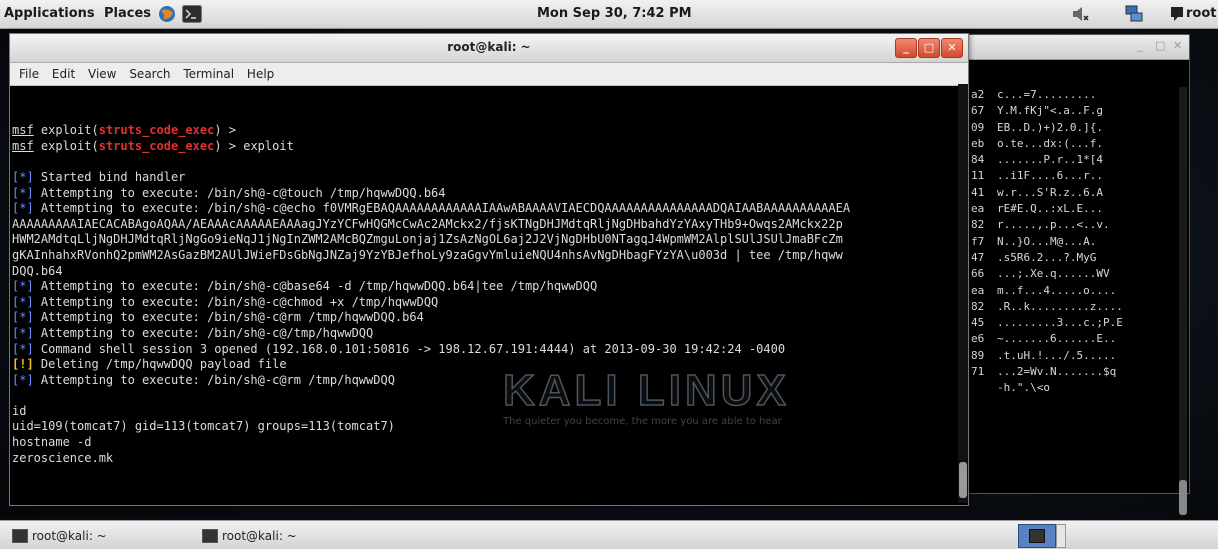  I want to click on terminal-title: root@kali: ~, so click(489, 47).